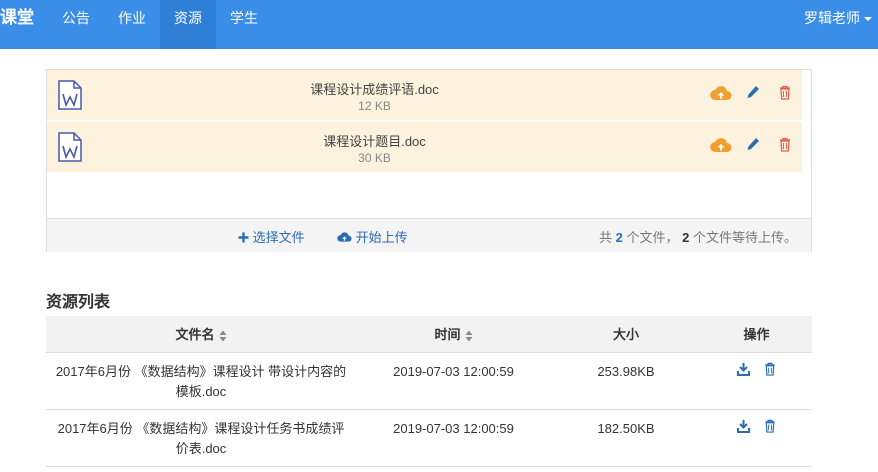  I want to click on column-time: 时间, so click(453, 334).